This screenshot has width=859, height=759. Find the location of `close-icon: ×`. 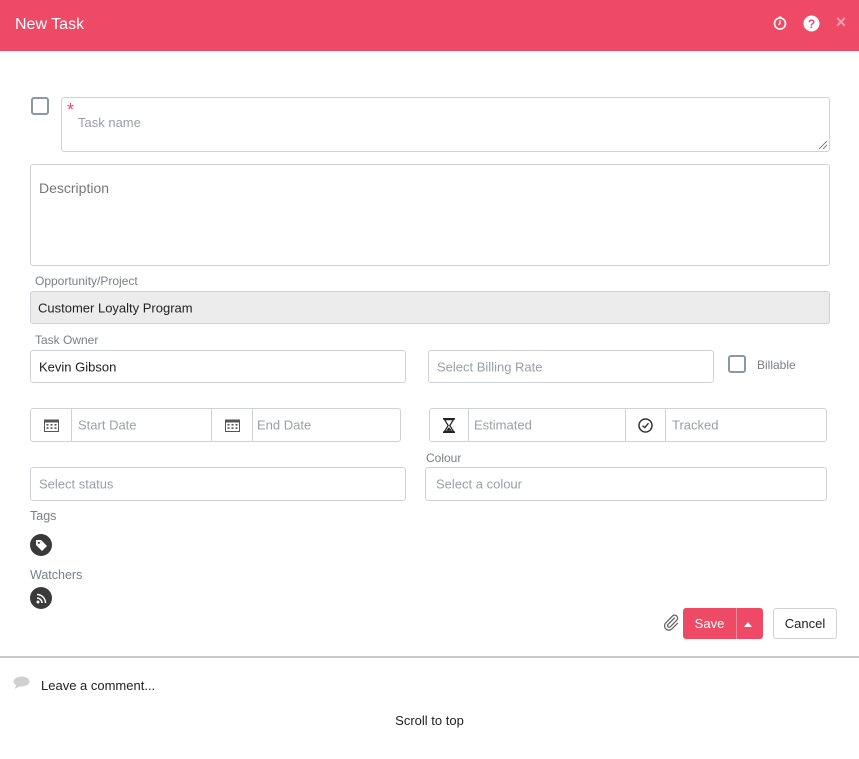

close-icon: × is located at coordinates (841, 22).